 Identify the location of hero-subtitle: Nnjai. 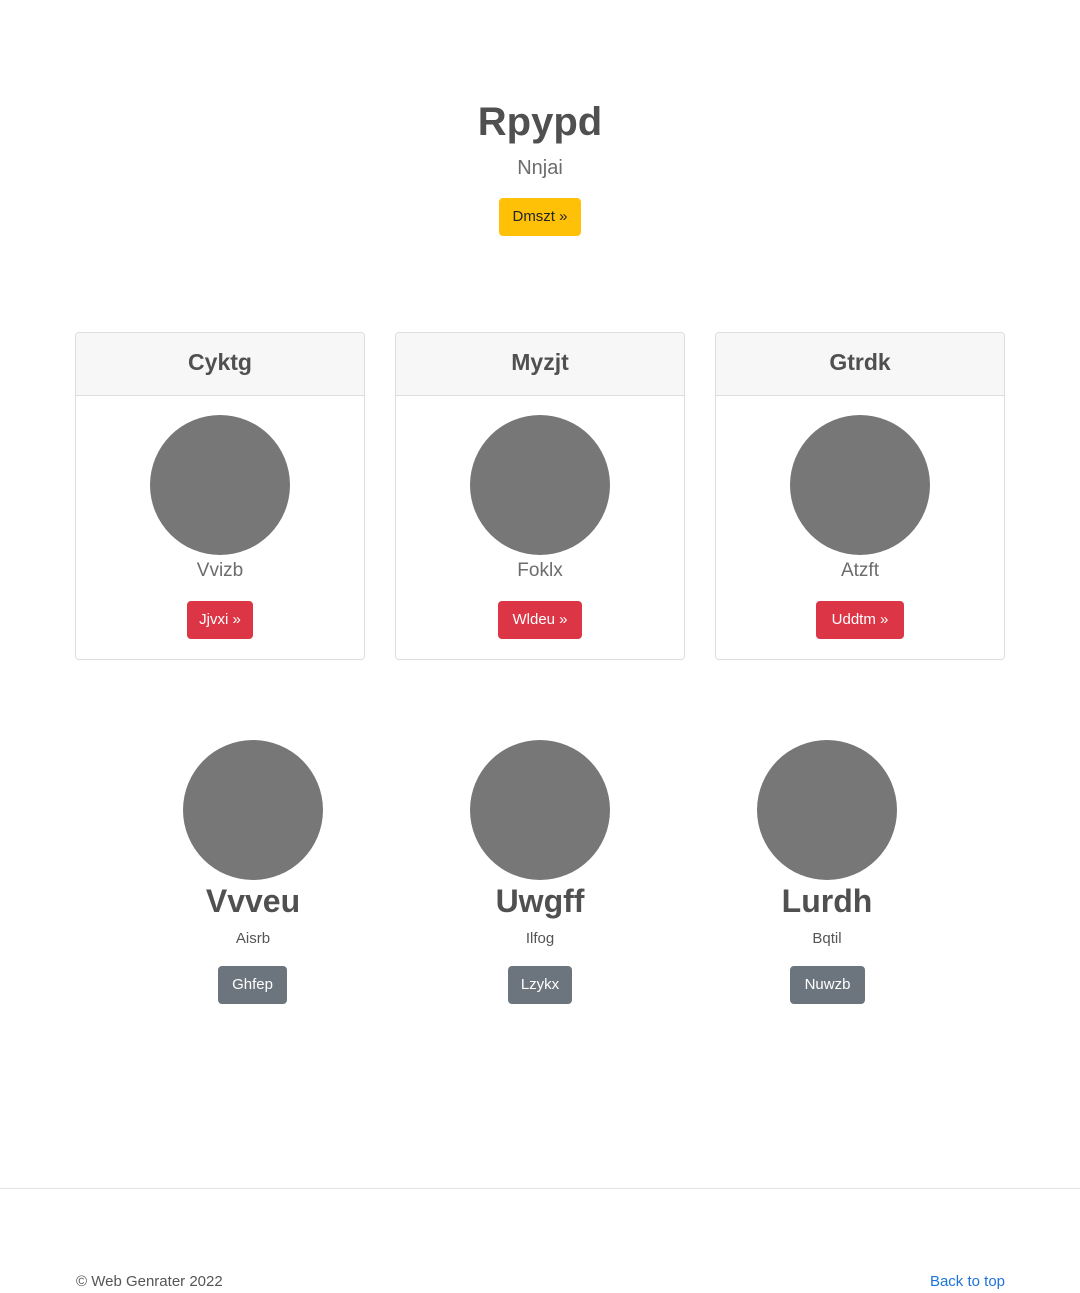
(540, 168).